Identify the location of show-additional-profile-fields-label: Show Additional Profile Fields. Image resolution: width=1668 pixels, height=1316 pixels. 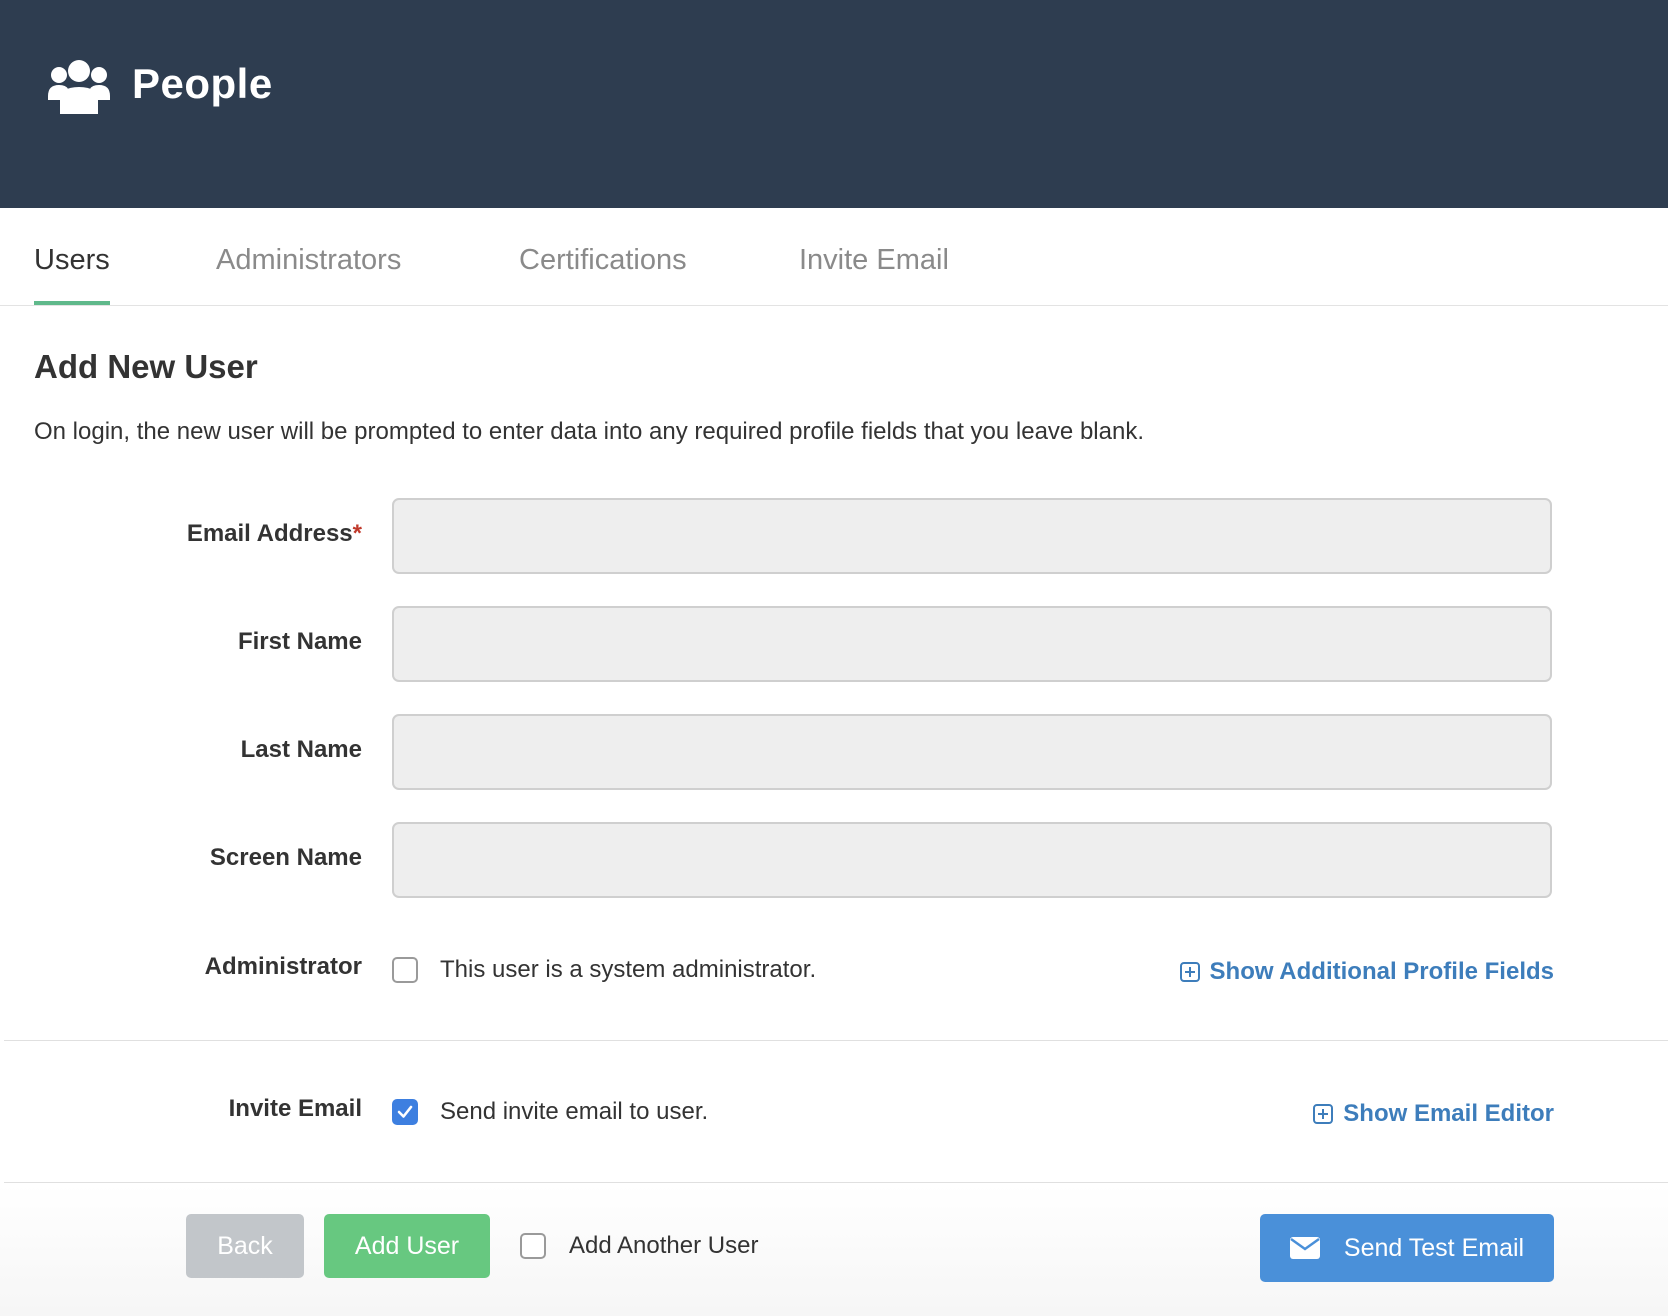
(1381, 971).